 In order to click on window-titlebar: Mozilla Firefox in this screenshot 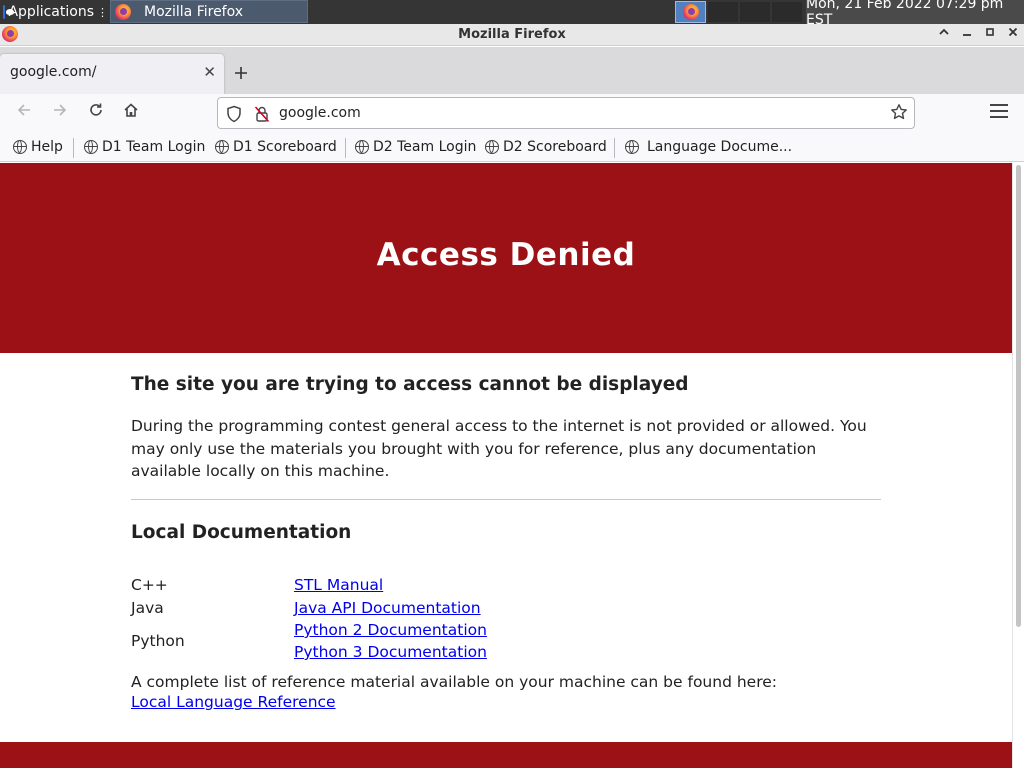, I will do `click(512, 35)`.